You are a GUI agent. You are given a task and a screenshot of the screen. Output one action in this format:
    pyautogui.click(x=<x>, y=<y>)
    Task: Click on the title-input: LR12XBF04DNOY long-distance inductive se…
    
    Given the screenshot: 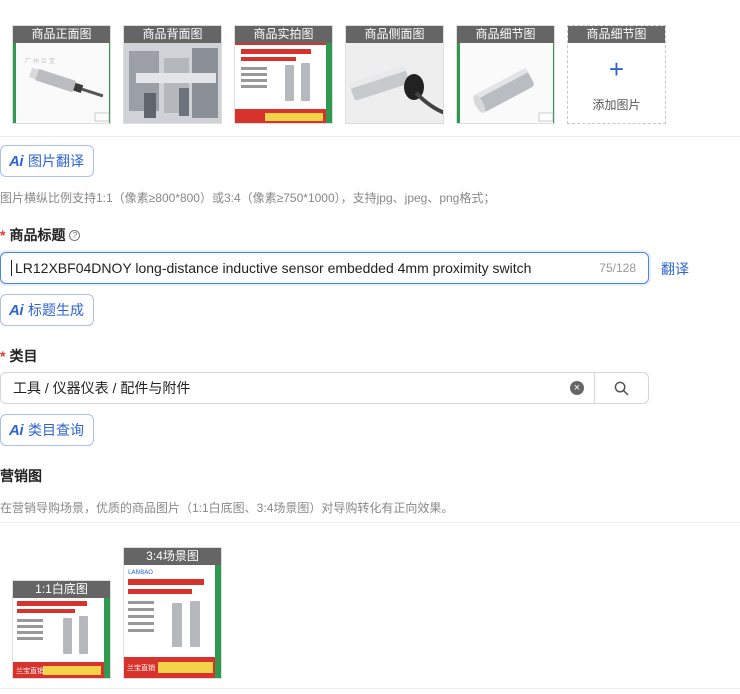 What is the action you would take?
    pyautogui.click(x=324, y=268)
    